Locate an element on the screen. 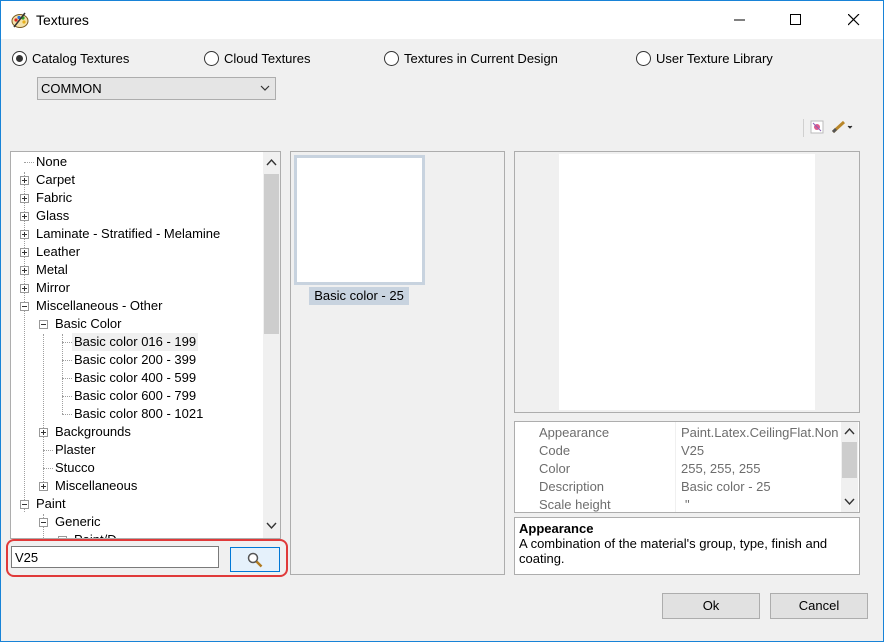  tree-item-label: Basic Color is located at coordinates (88, 323).